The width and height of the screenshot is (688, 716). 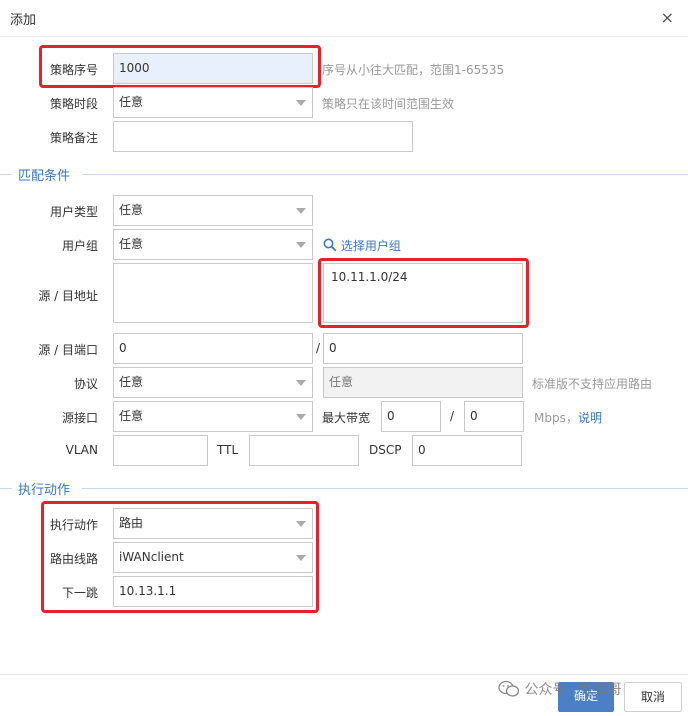 What do you see at coordinates (667, 17) in the screenshot?
I see `close-icon: ×` at bounding box center [667, 17].